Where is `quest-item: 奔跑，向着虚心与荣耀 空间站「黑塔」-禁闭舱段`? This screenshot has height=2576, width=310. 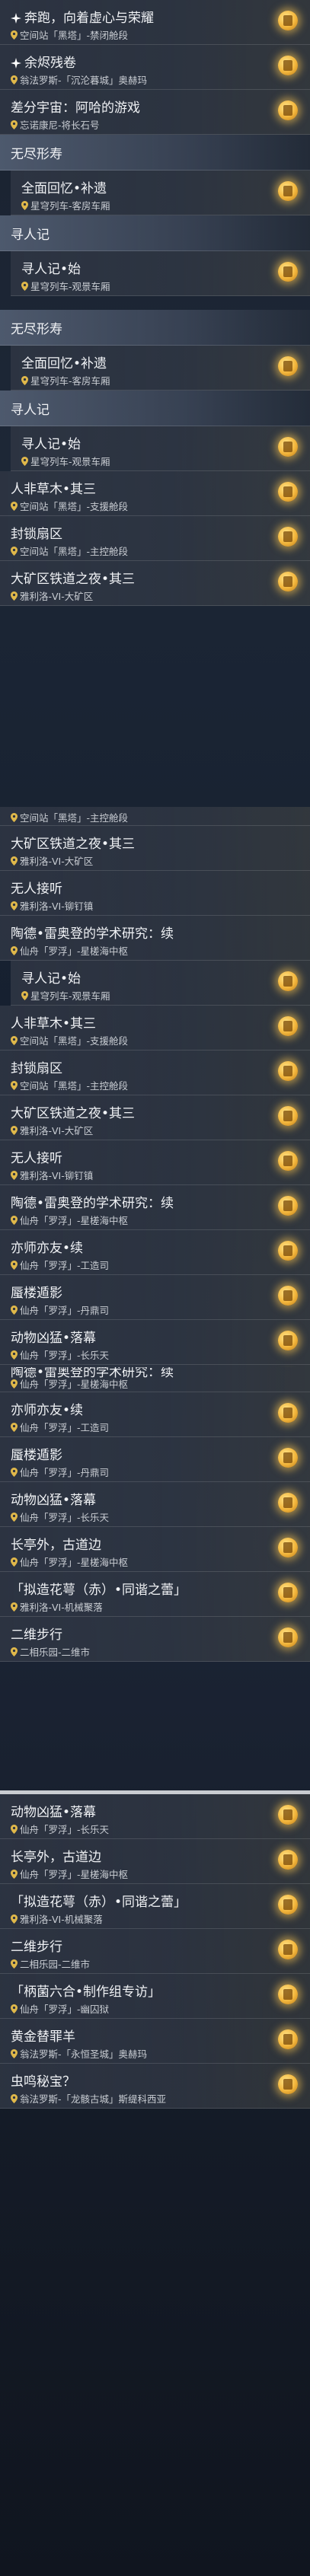 quest-item: 奔跑，向着虚心与荣耀 空间站「黑塔」-禁闭舱段 is located at coordinates (155, 22).